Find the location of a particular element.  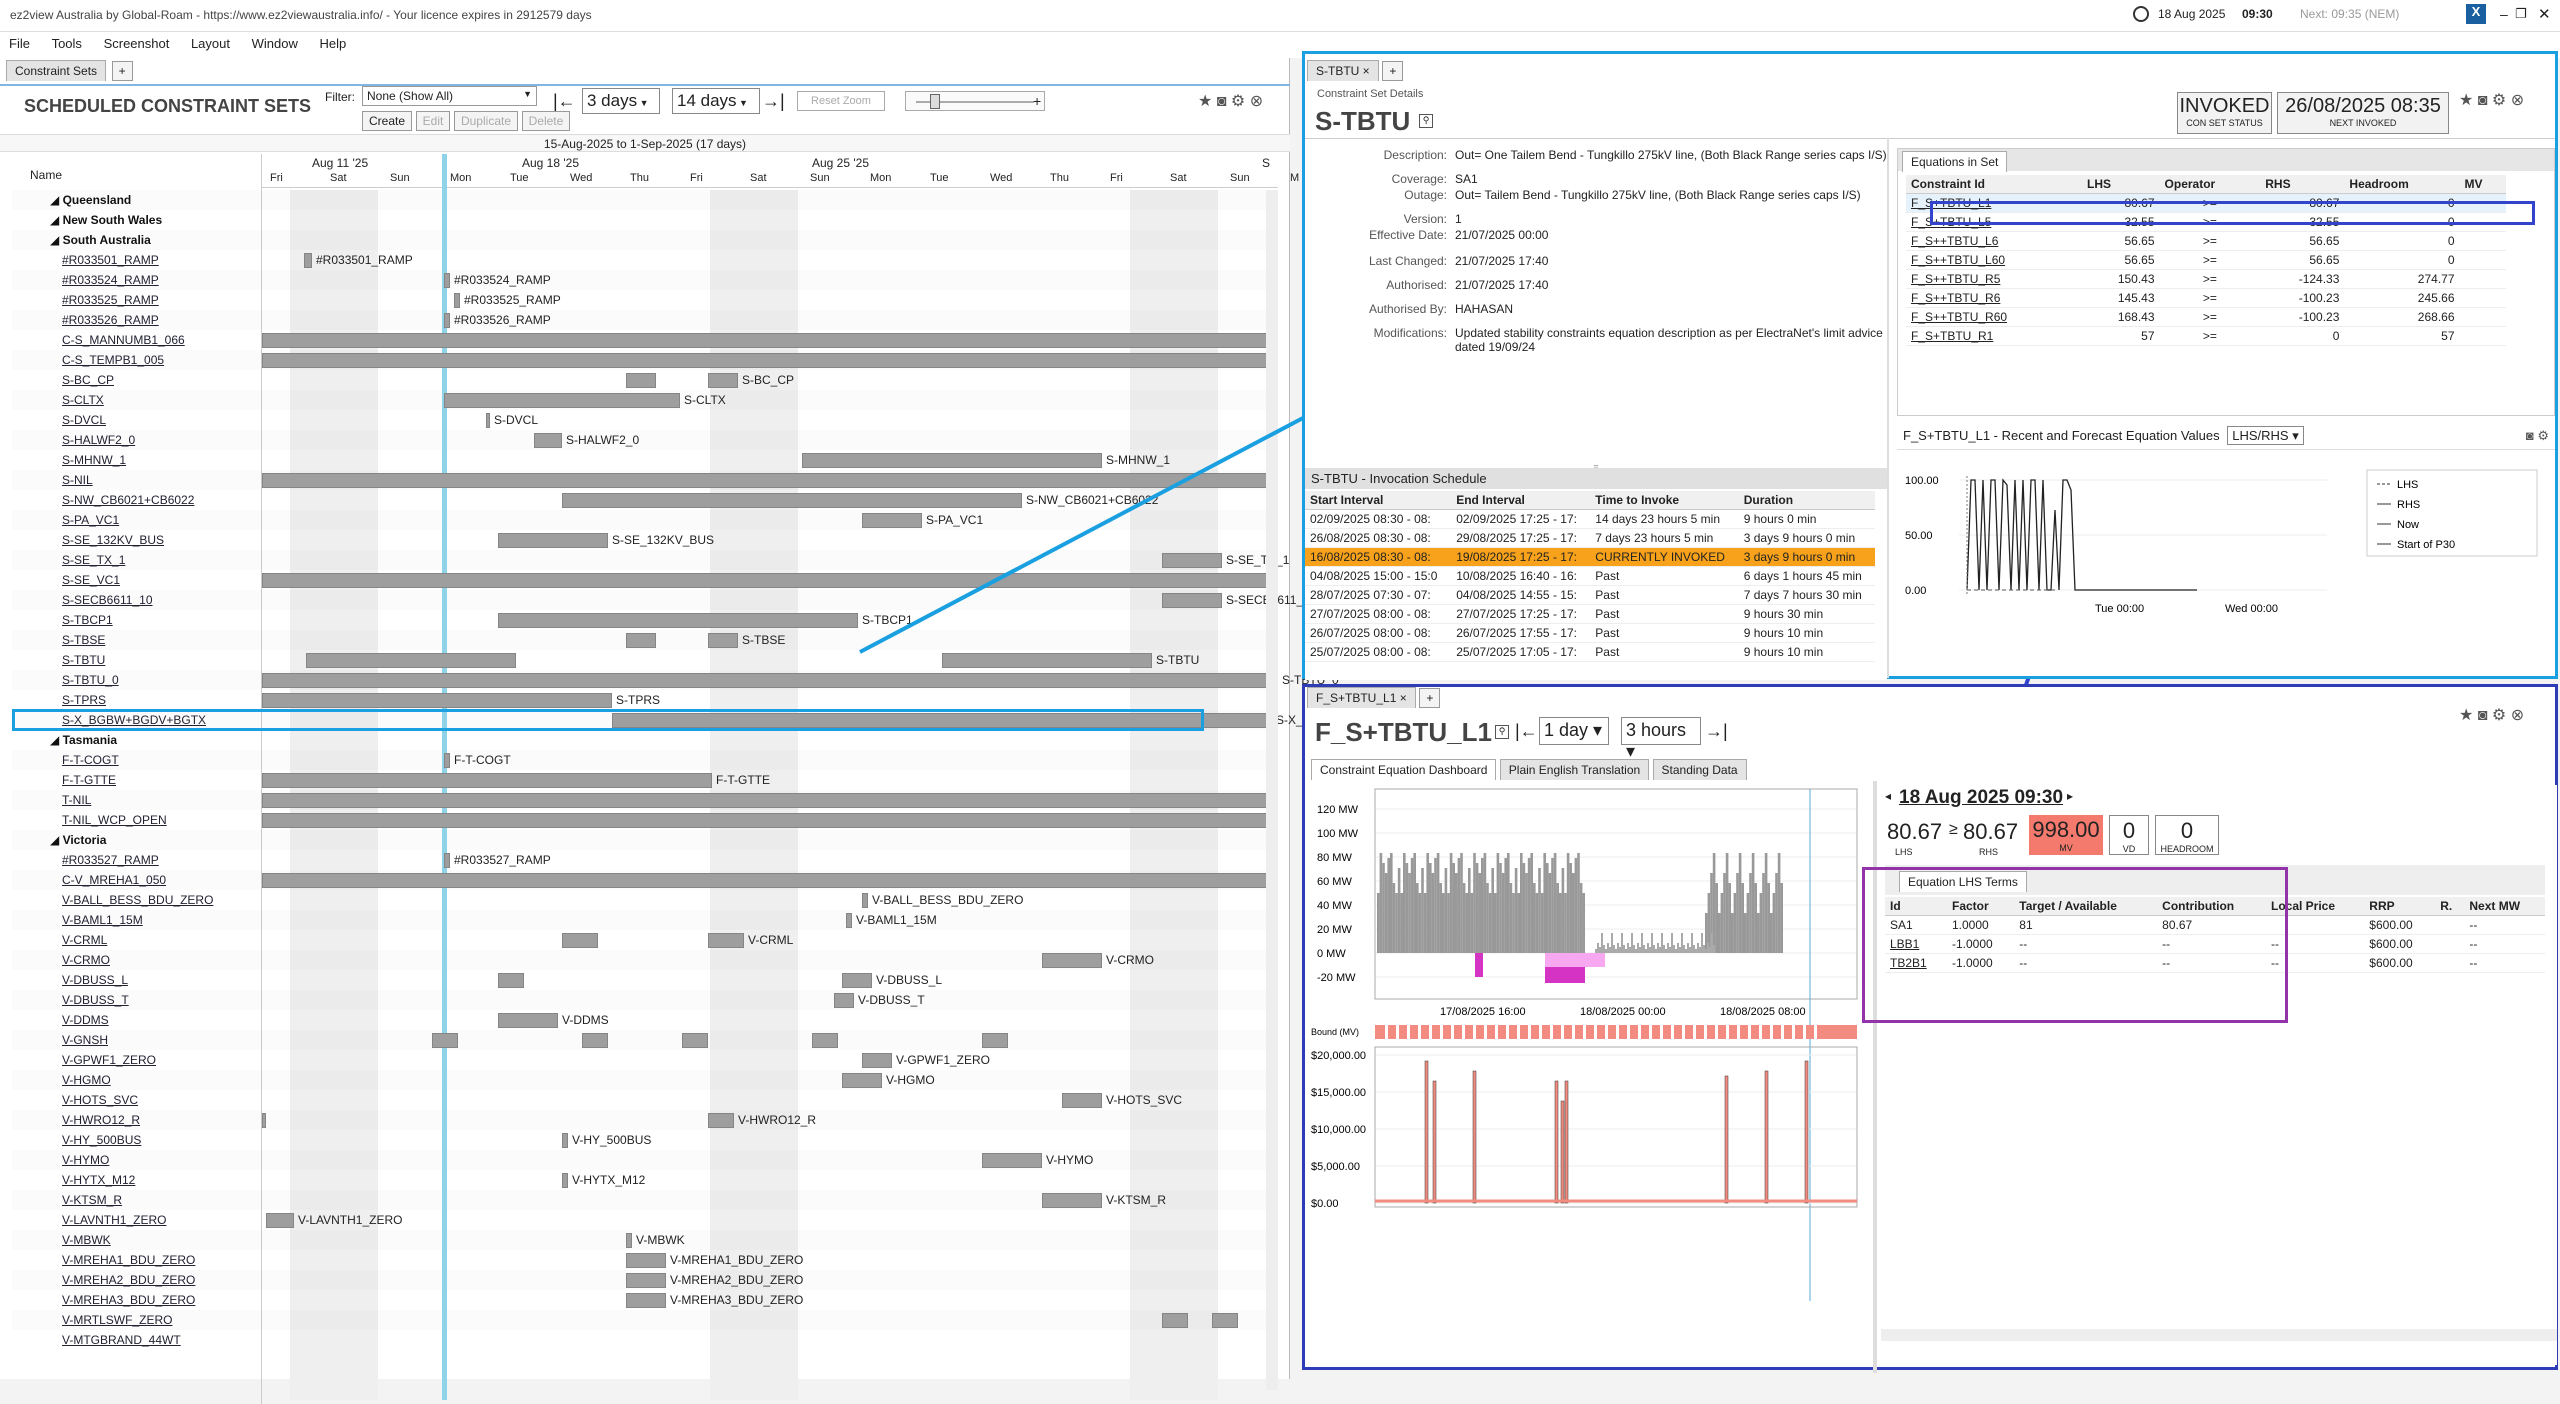

tab-standing-data: Standing Data is located at coordinates (1699, 769).